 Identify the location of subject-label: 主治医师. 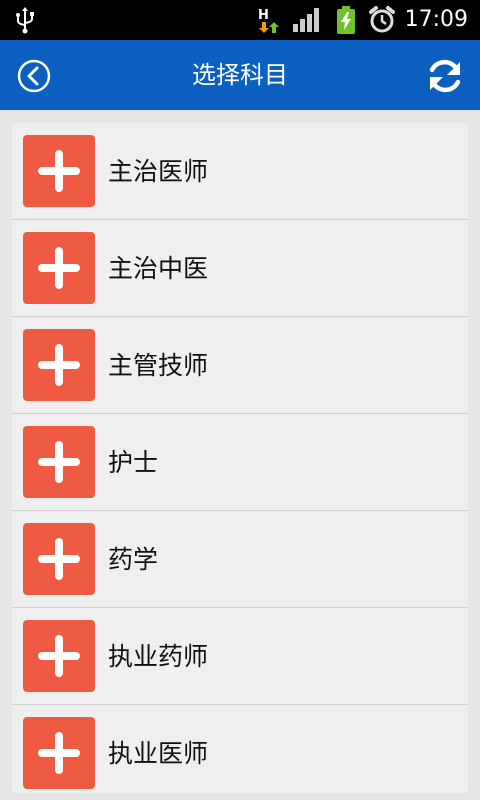
(158, 171).